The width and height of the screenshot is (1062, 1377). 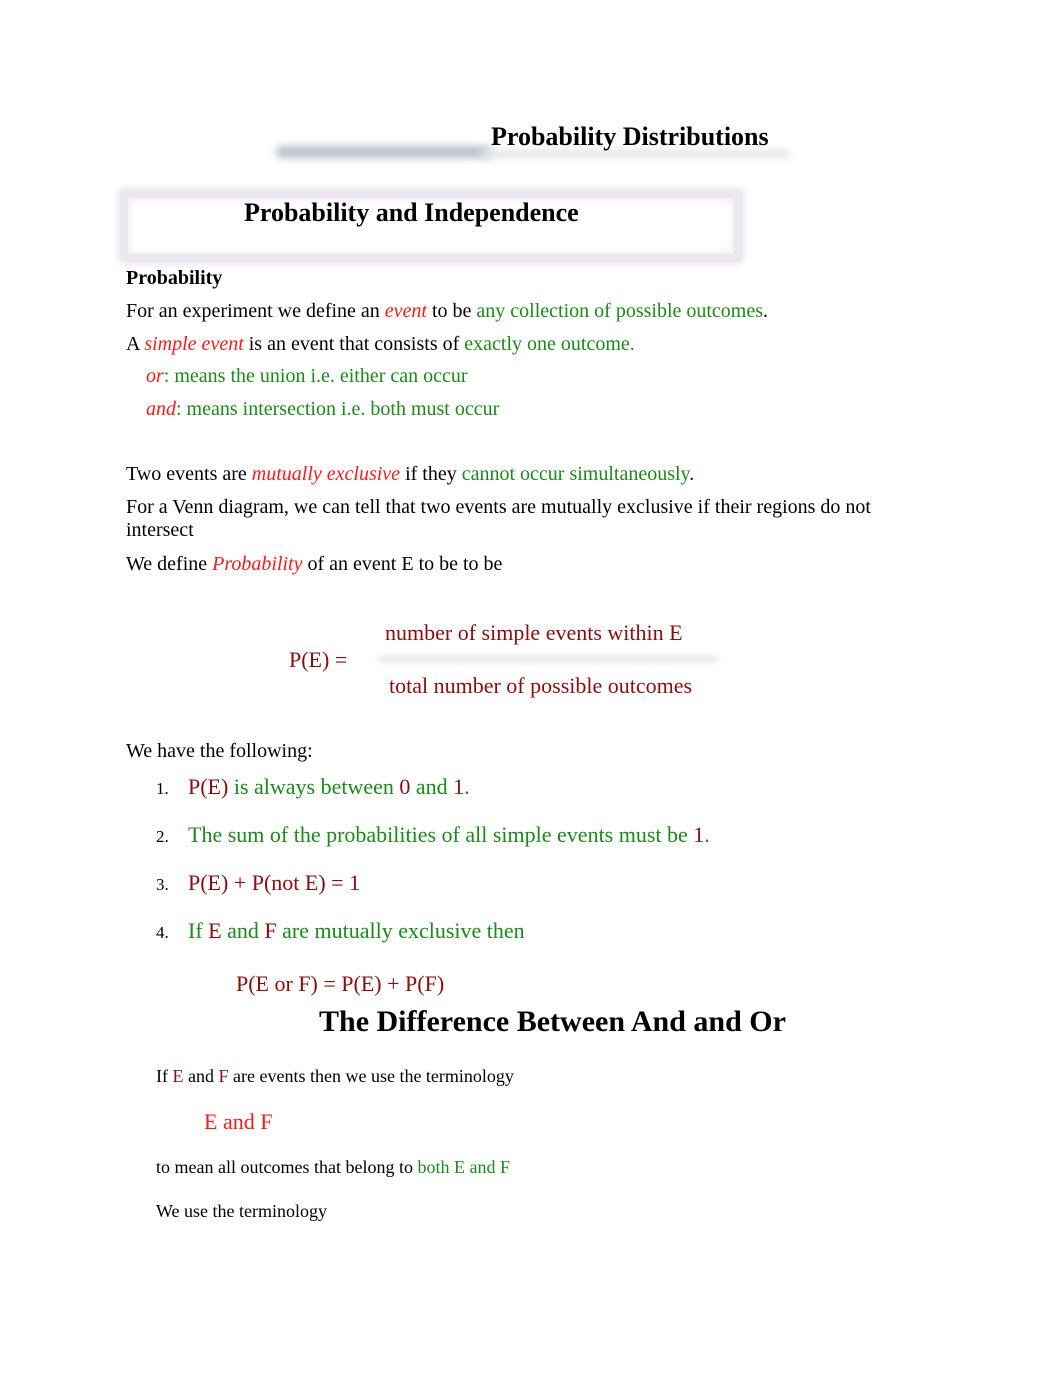 I want to click on term-simple-event: simple event, so click(x=194, y=344).